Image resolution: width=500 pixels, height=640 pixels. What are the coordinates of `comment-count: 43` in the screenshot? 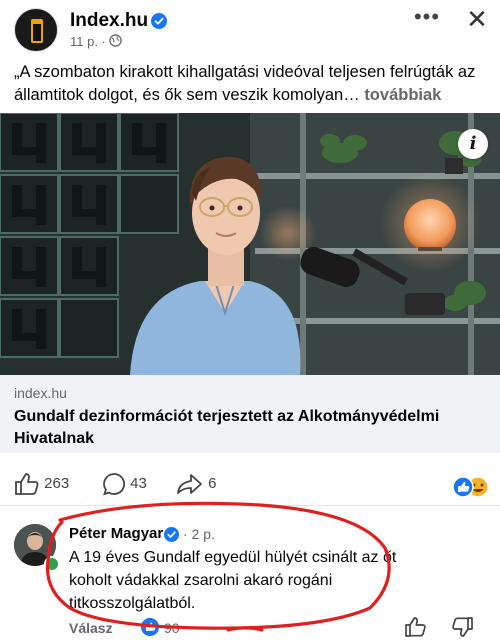 It's located at (138, 483).